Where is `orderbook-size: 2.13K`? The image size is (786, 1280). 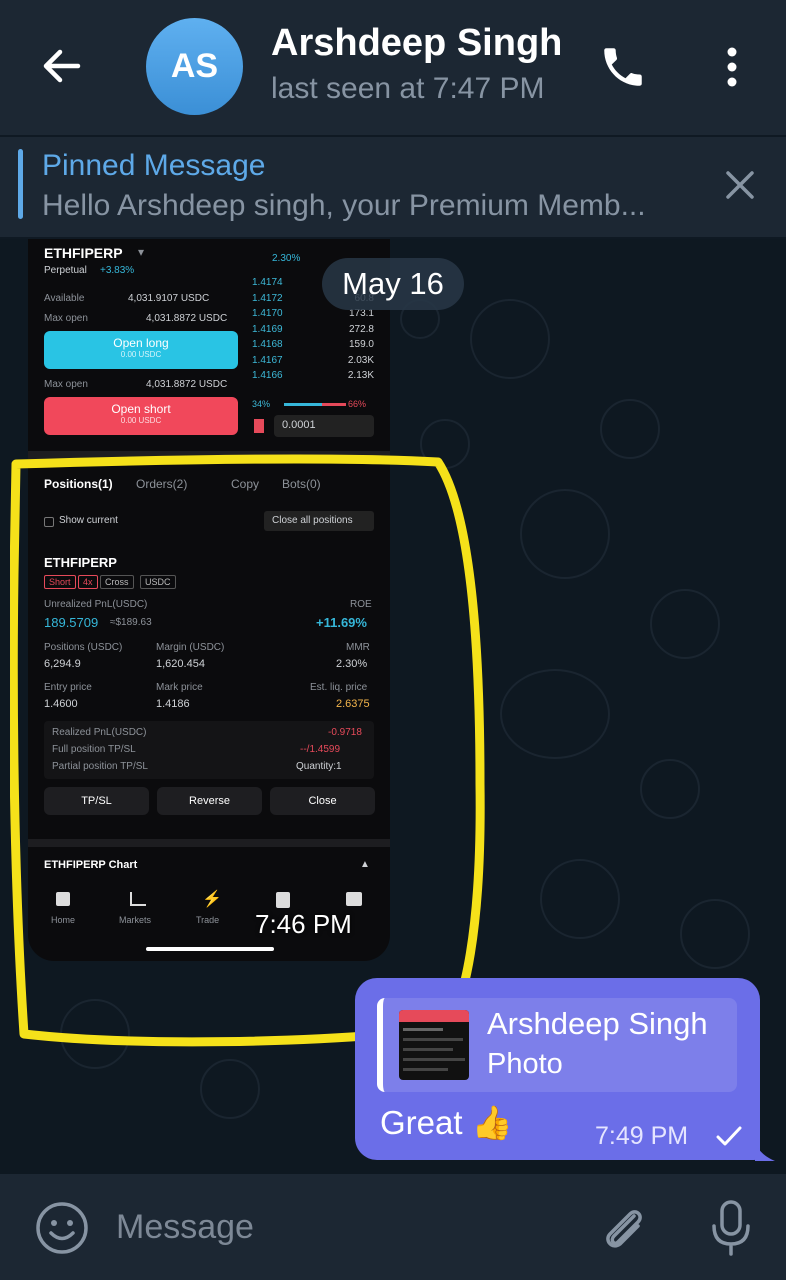 orderbook-size: 2.13K is located at coordinates (360, 375).